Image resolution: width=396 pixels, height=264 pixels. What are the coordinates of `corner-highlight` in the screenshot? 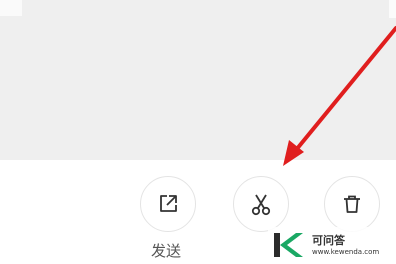 It's located at (11, 8).